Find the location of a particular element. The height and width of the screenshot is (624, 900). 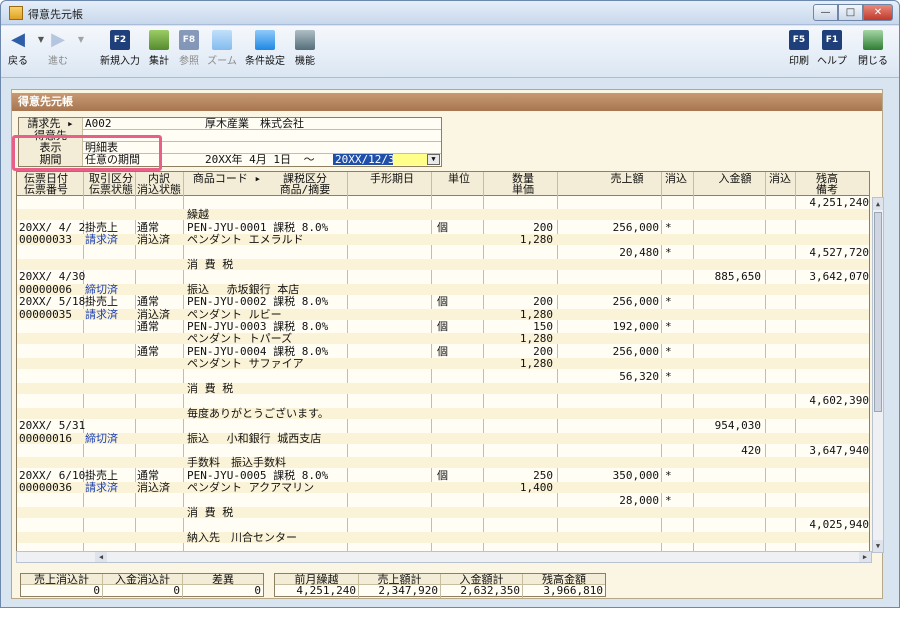

cell-breakdown: 消込済 is located at coordinates (153, 240).